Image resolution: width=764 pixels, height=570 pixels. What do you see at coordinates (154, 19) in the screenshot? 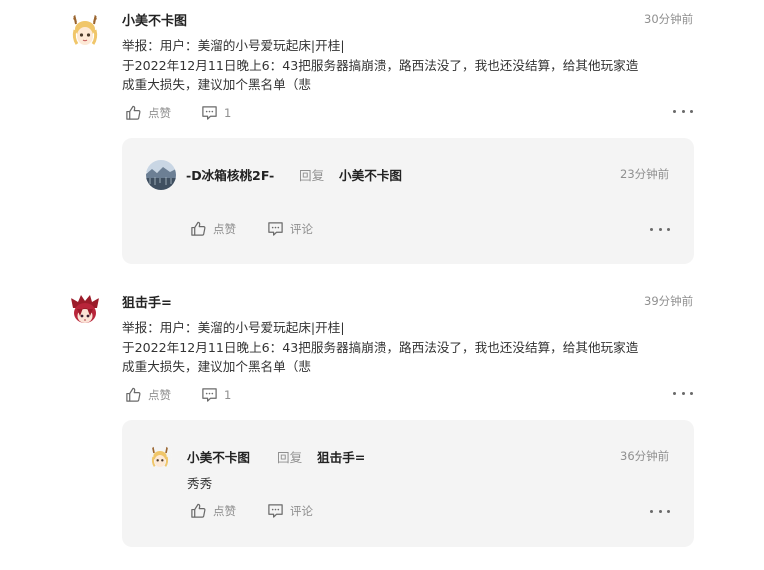
I see `comment-username: 小美不卡图` at bounding box center [154, 19].